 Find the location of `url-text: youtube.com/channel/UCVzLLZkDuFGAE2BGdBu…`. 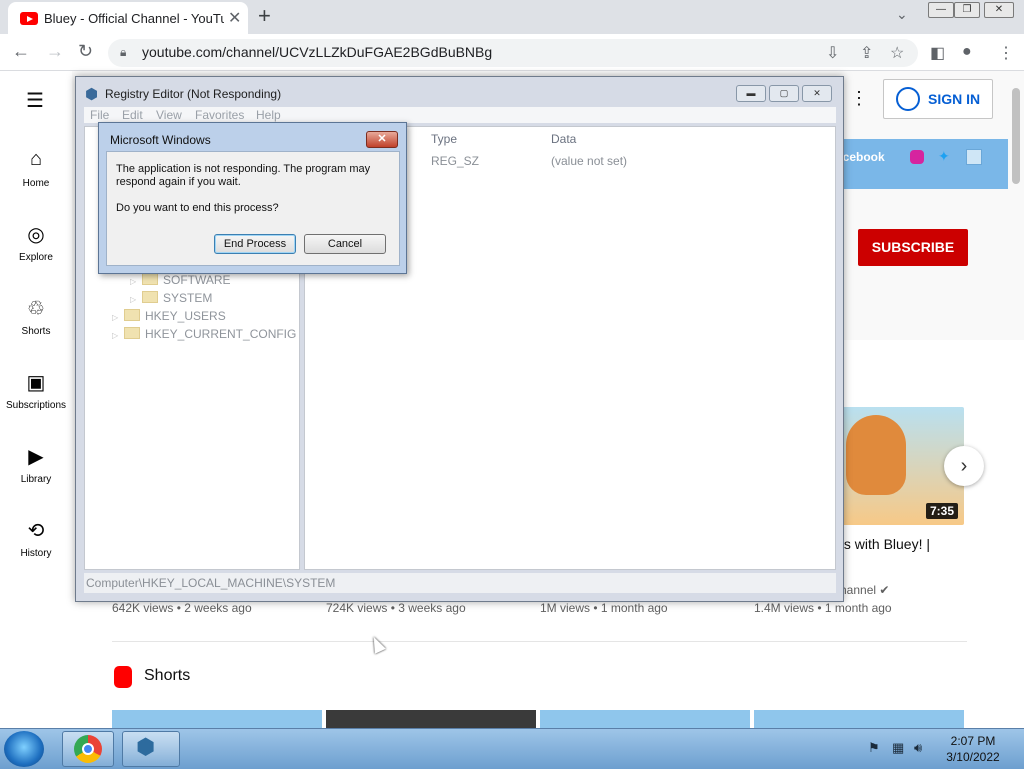

url-text: youtube.com/channel/UCVzLLZkDuFGAE2BGdBu… is located at coordinates (317, 52).